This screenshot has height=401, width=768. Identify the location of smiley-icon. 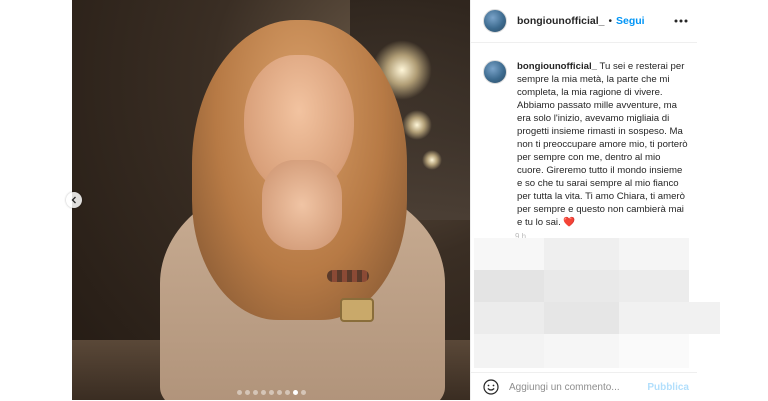
(491, 387).